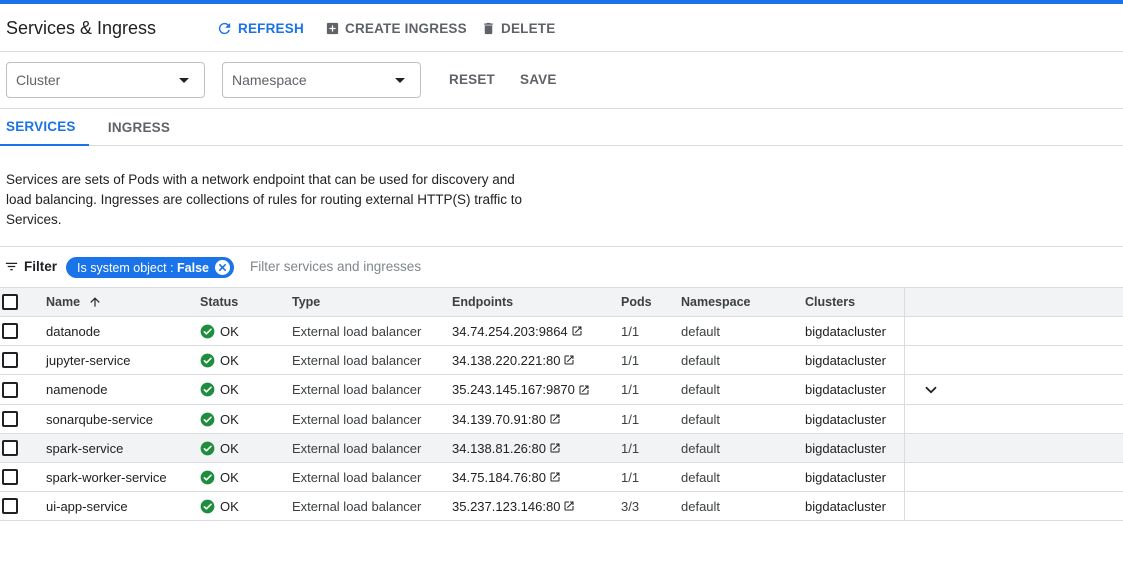 This screenshot has height=578, width=1123. Describe the element at coordinates (76, 389) in the screenshot. I see `service-name: namenode` at that location.